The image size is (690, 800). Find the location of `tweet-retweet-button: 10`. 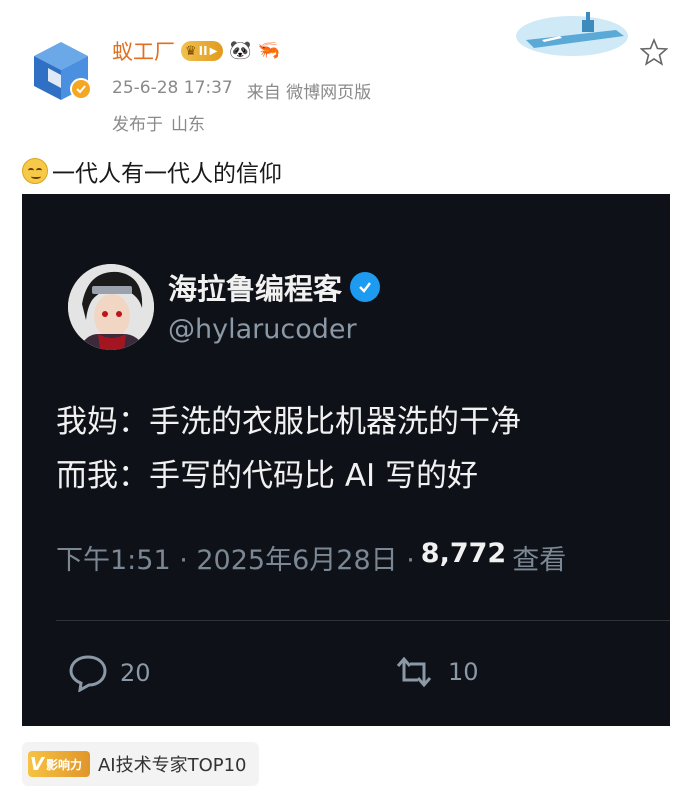

tweet-retweet-button: 10 is located at coordinates (435, 672).